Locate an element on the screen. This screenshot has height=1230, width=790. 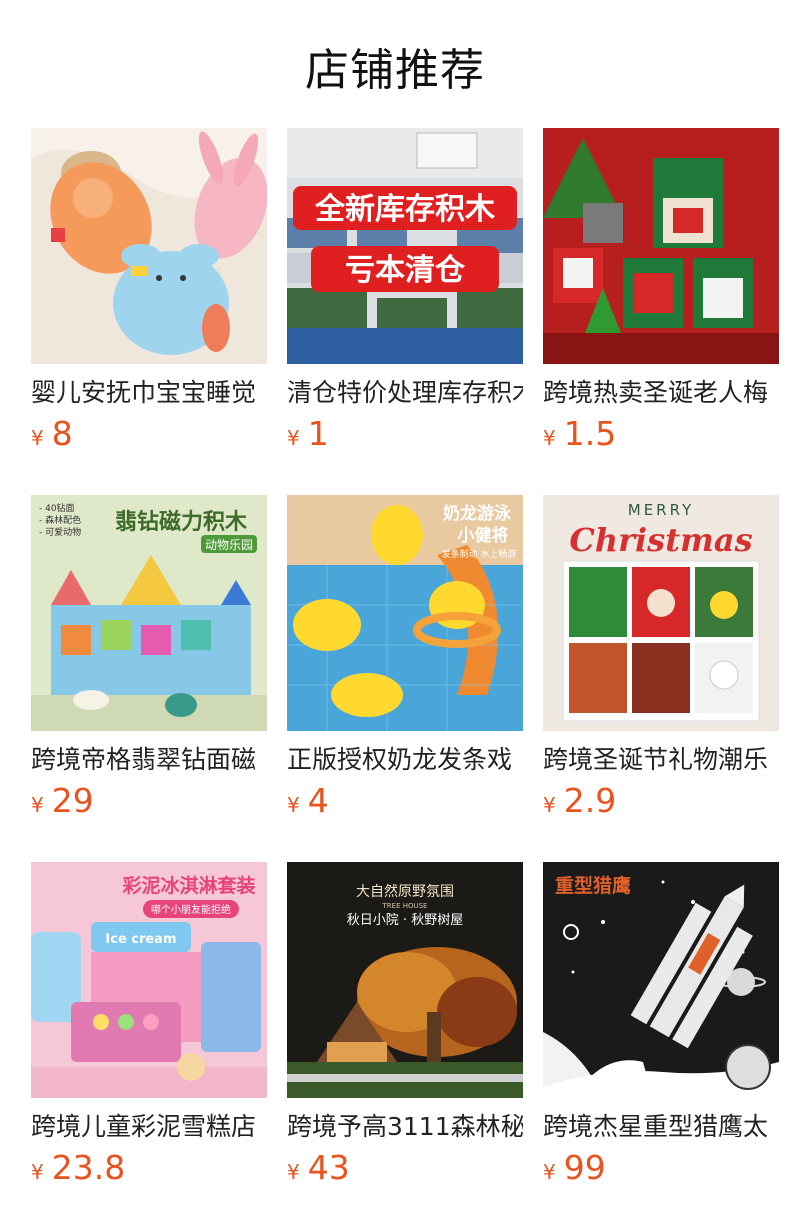
yellow-duck-pool-image: 奶龙游泳 小健将 发条制动 水上畅游 is located at coordinates (405, 613).